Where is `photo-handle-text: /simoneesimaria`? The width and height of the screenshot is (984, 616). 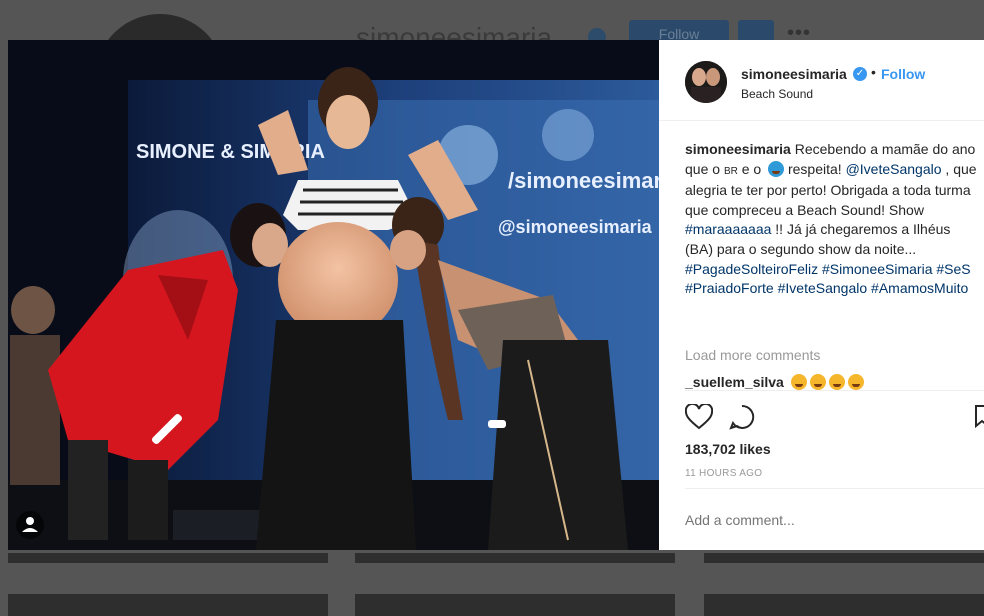 photo-handle-text: /simoneesimaria is located at coordinates (583, 180).